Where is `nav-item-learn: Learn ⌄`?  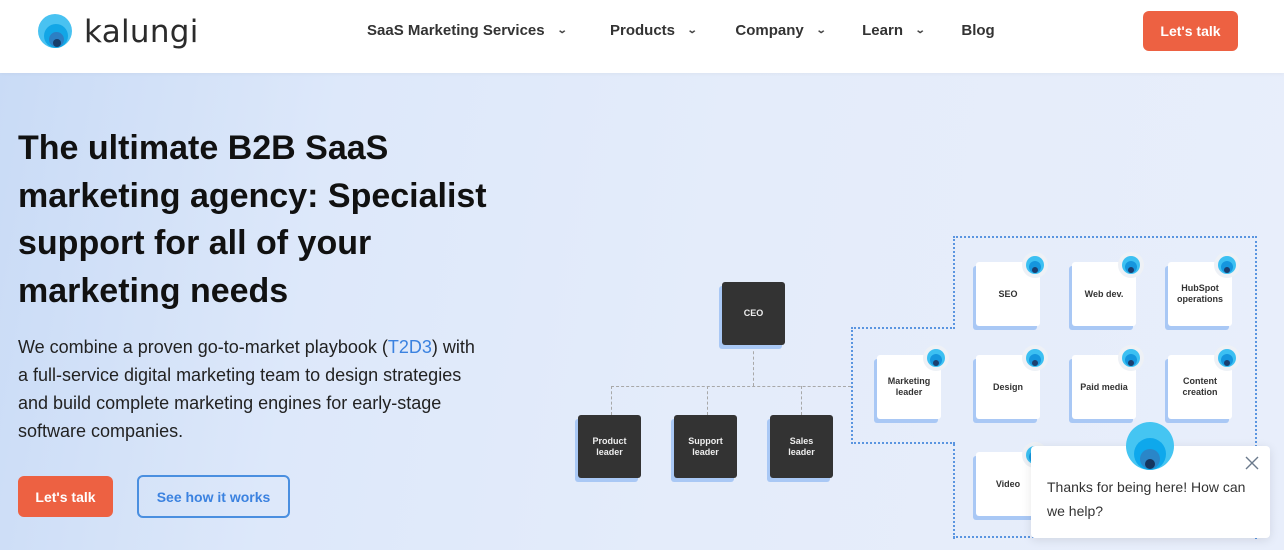 nav-item-learn: Learn ⌄ is located at coordinates (894, 30).